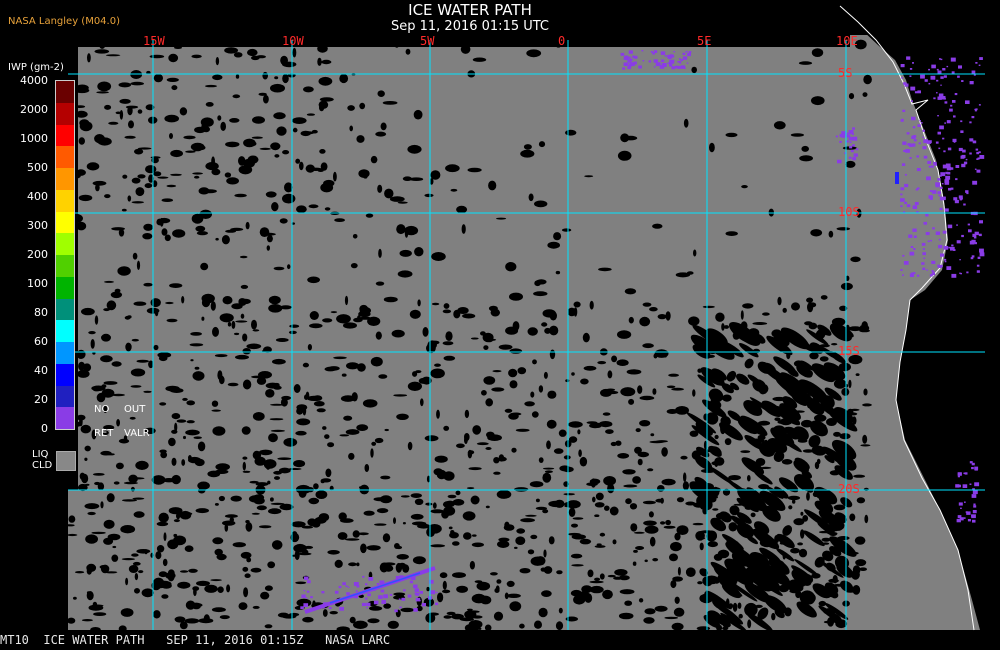 This screenshot has width=1000, height=650. I want to click on legend-value-label: 100, so click(37, 283).